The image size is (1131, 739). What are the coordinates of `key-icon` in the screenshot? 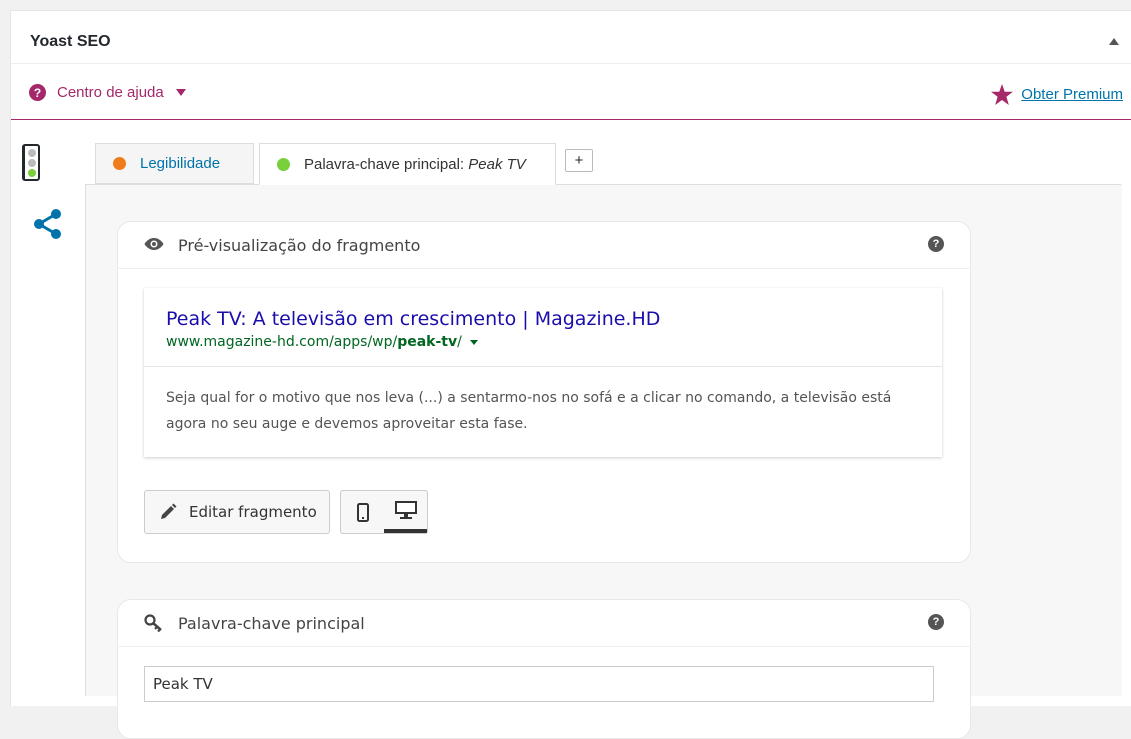 It's located at (153, 623).